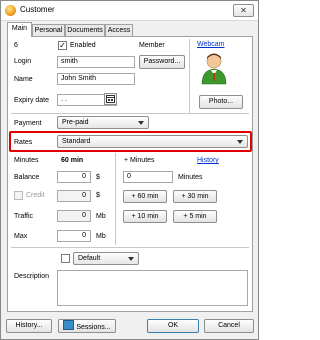  Describe the element at coordinates (189, 76) in the screenshot. I see `avatar-divider` at that location.